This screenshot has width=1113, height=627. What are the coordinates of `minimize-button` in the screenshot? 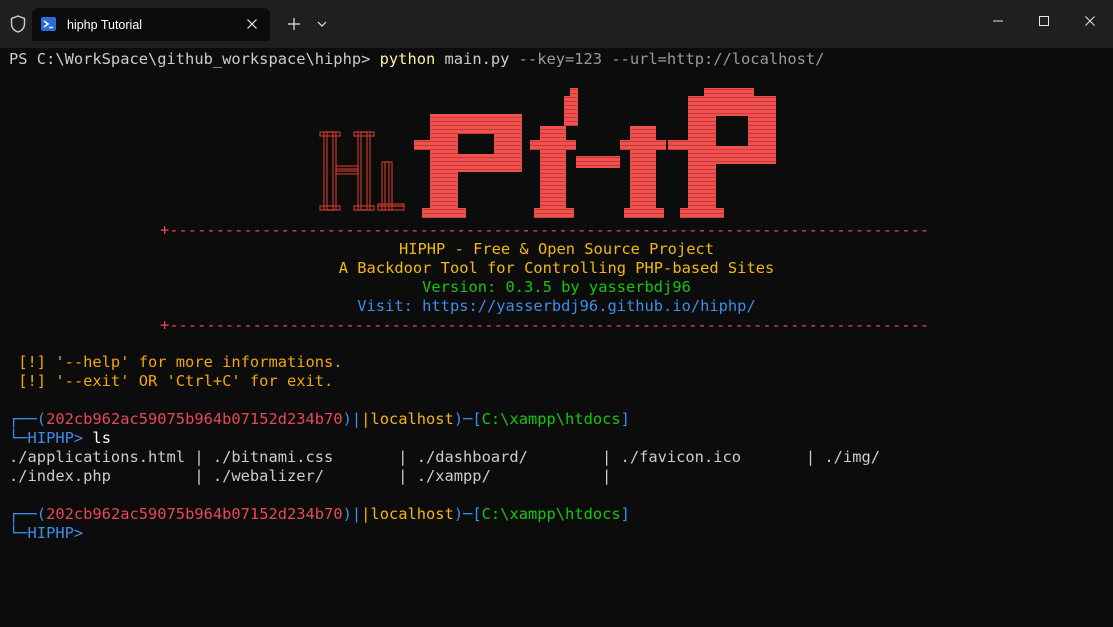 It's located at (998, 21).